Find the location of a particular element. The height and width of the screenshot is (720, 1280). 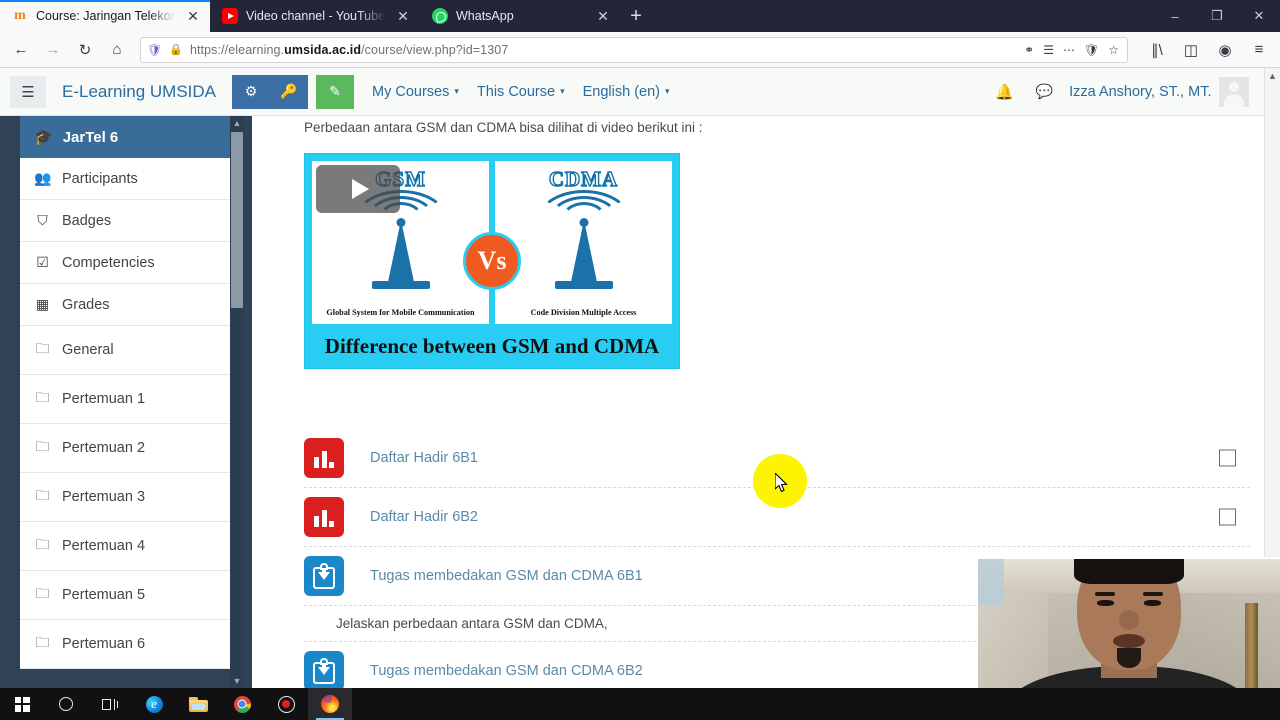

chat-bubble-icon: 💬 is located at coordinates (1044, 91).